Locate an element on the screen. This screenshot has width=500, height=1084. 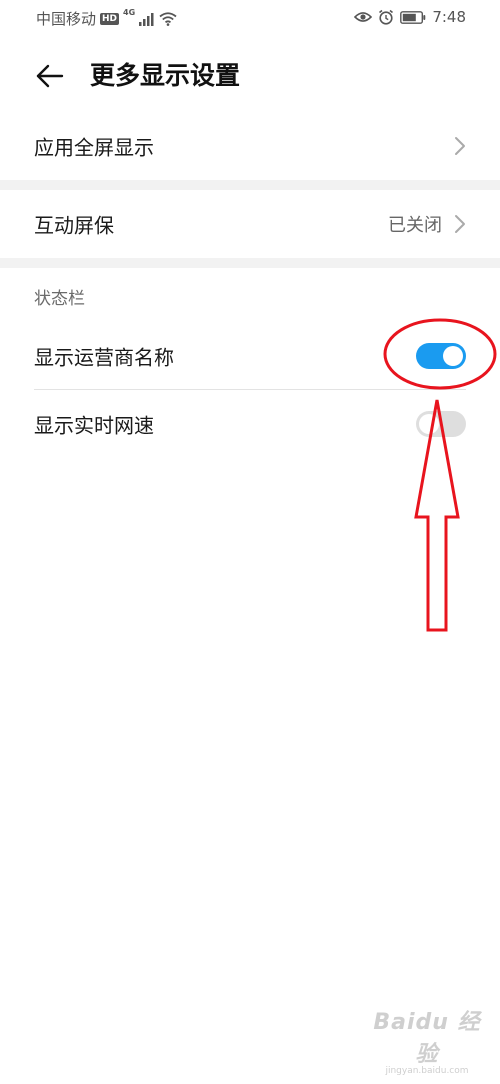
status-bar-right: 7:48 is located at coordinates (410, 17).